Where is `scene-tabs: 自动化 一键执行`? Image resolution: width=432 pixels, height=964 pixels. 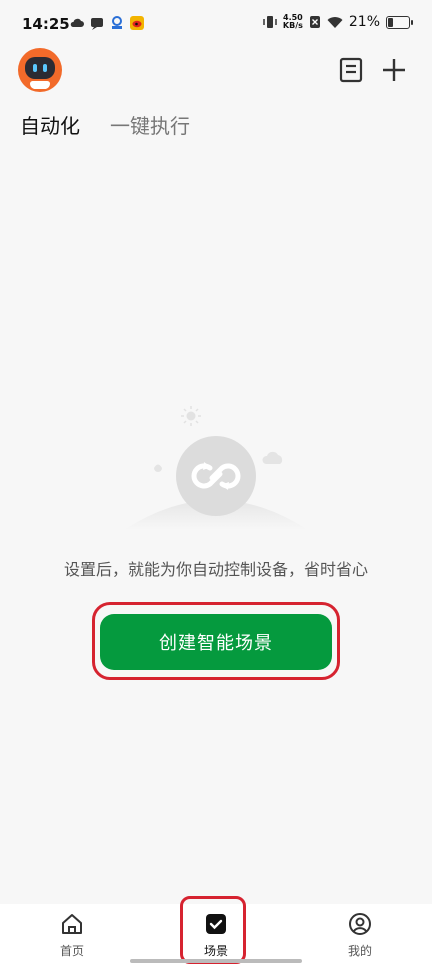
scene-tabs: 自动化 一键执行 is located at coordinates (105, 124).